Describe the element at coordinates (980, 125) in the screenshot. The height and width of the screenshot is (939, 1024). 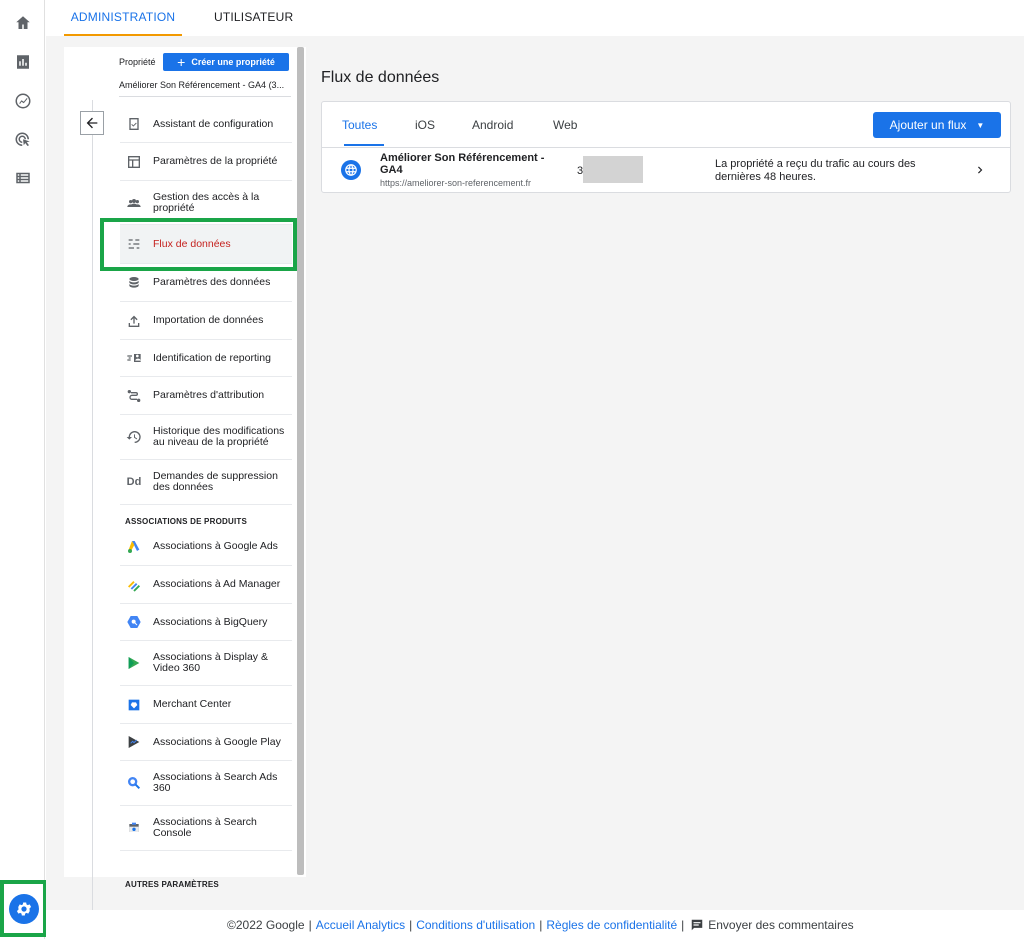
I see `caret-down-icon: ▼` at that location.